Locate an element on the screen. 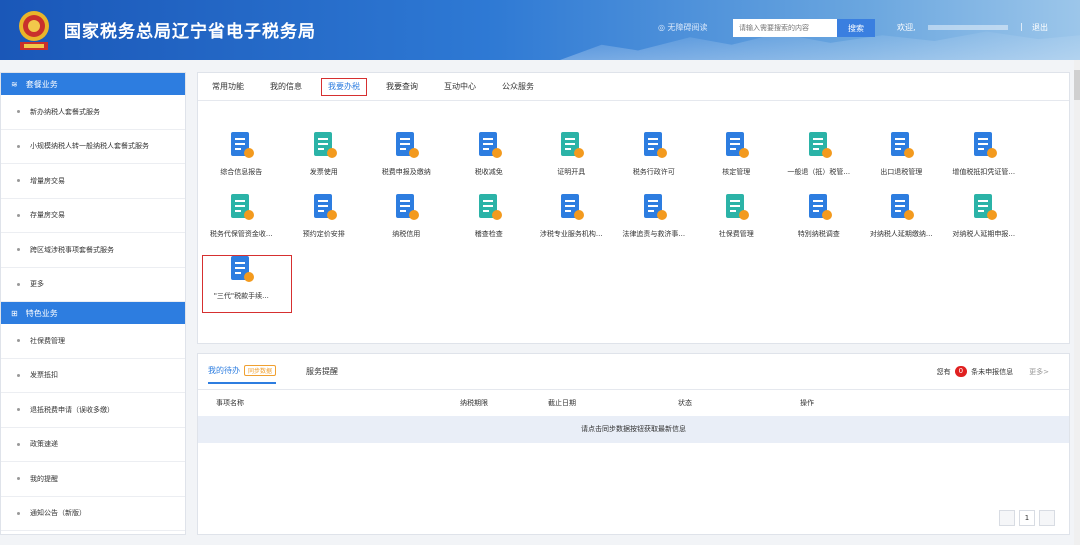 Image resolution: width=1080 pixels, height=545 pixels. invoice-icon is located at coordinates (324, 145).